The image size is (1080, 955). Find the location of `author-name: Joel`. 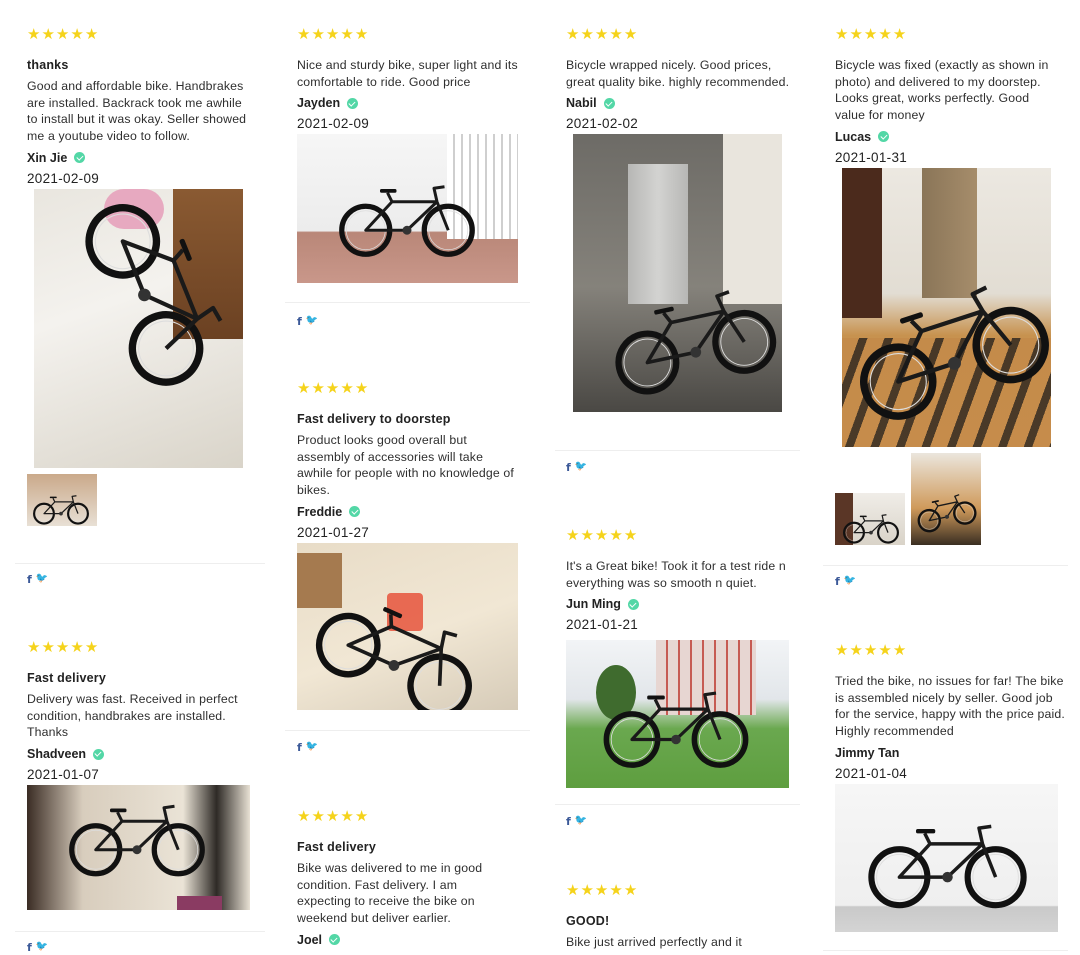

author-name: Joel is located at coordinates (310, 939).